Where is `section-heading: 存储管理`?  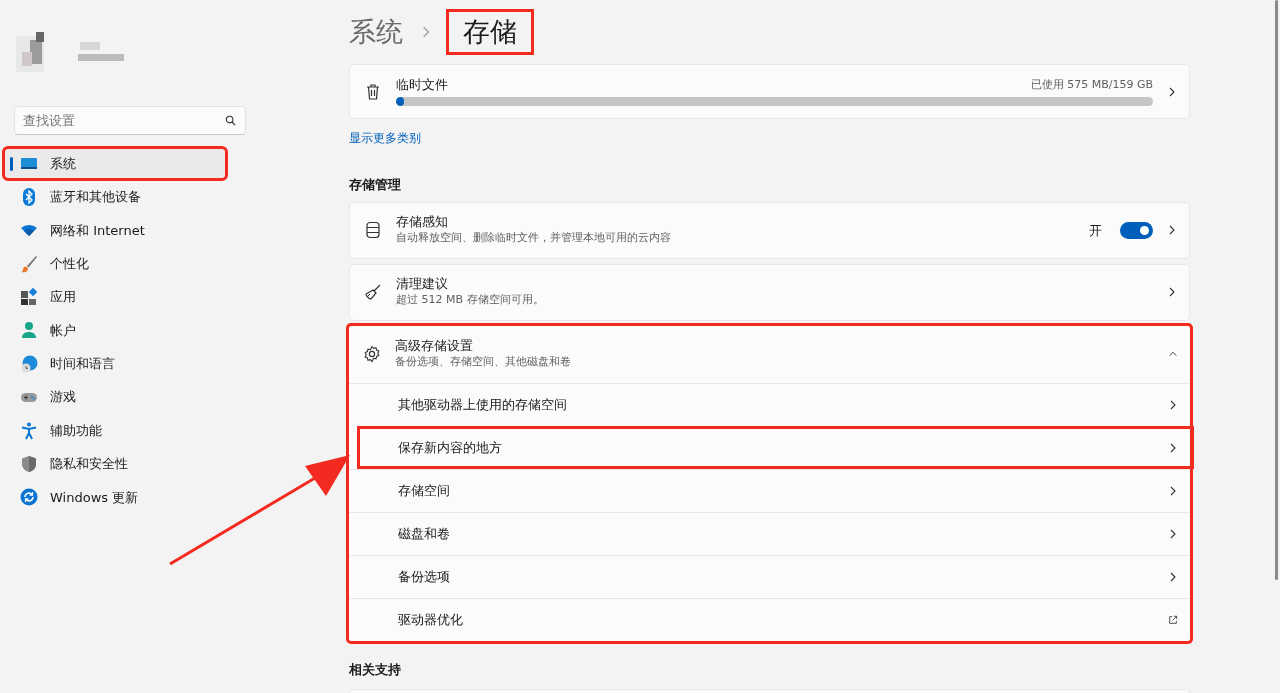
section-heading: 存储管理 is located at coordinates (375, 185).